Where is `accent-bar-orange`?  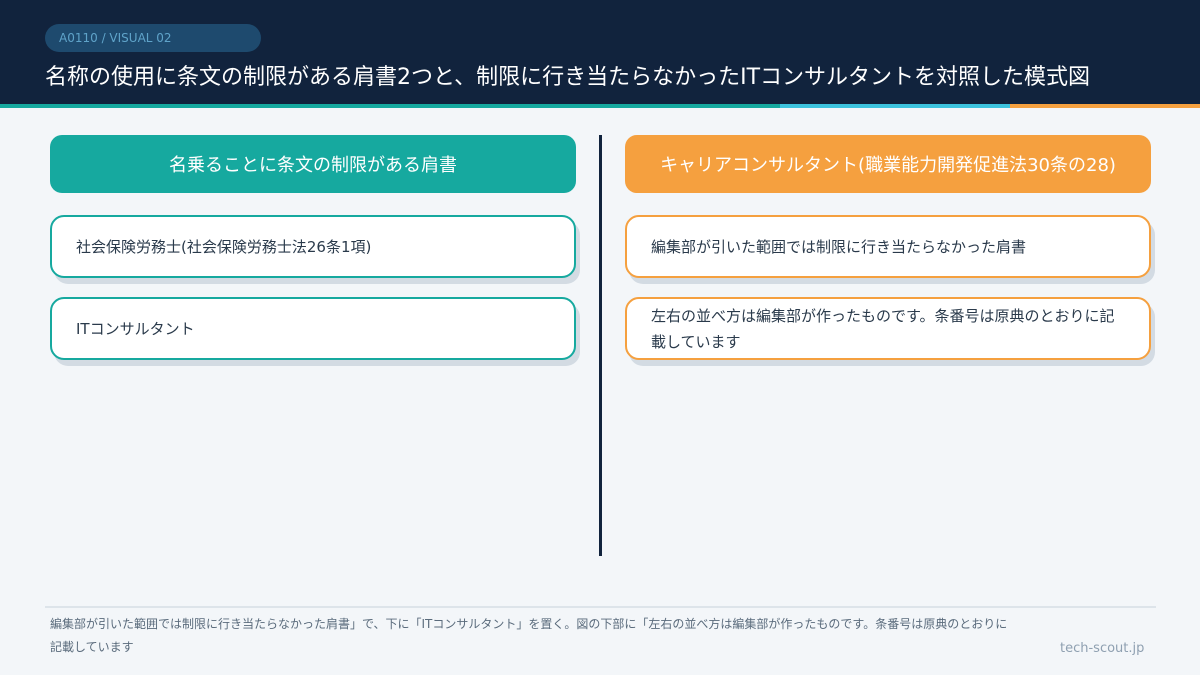 accent-bar-orange is located at coordinates (1105, 106).